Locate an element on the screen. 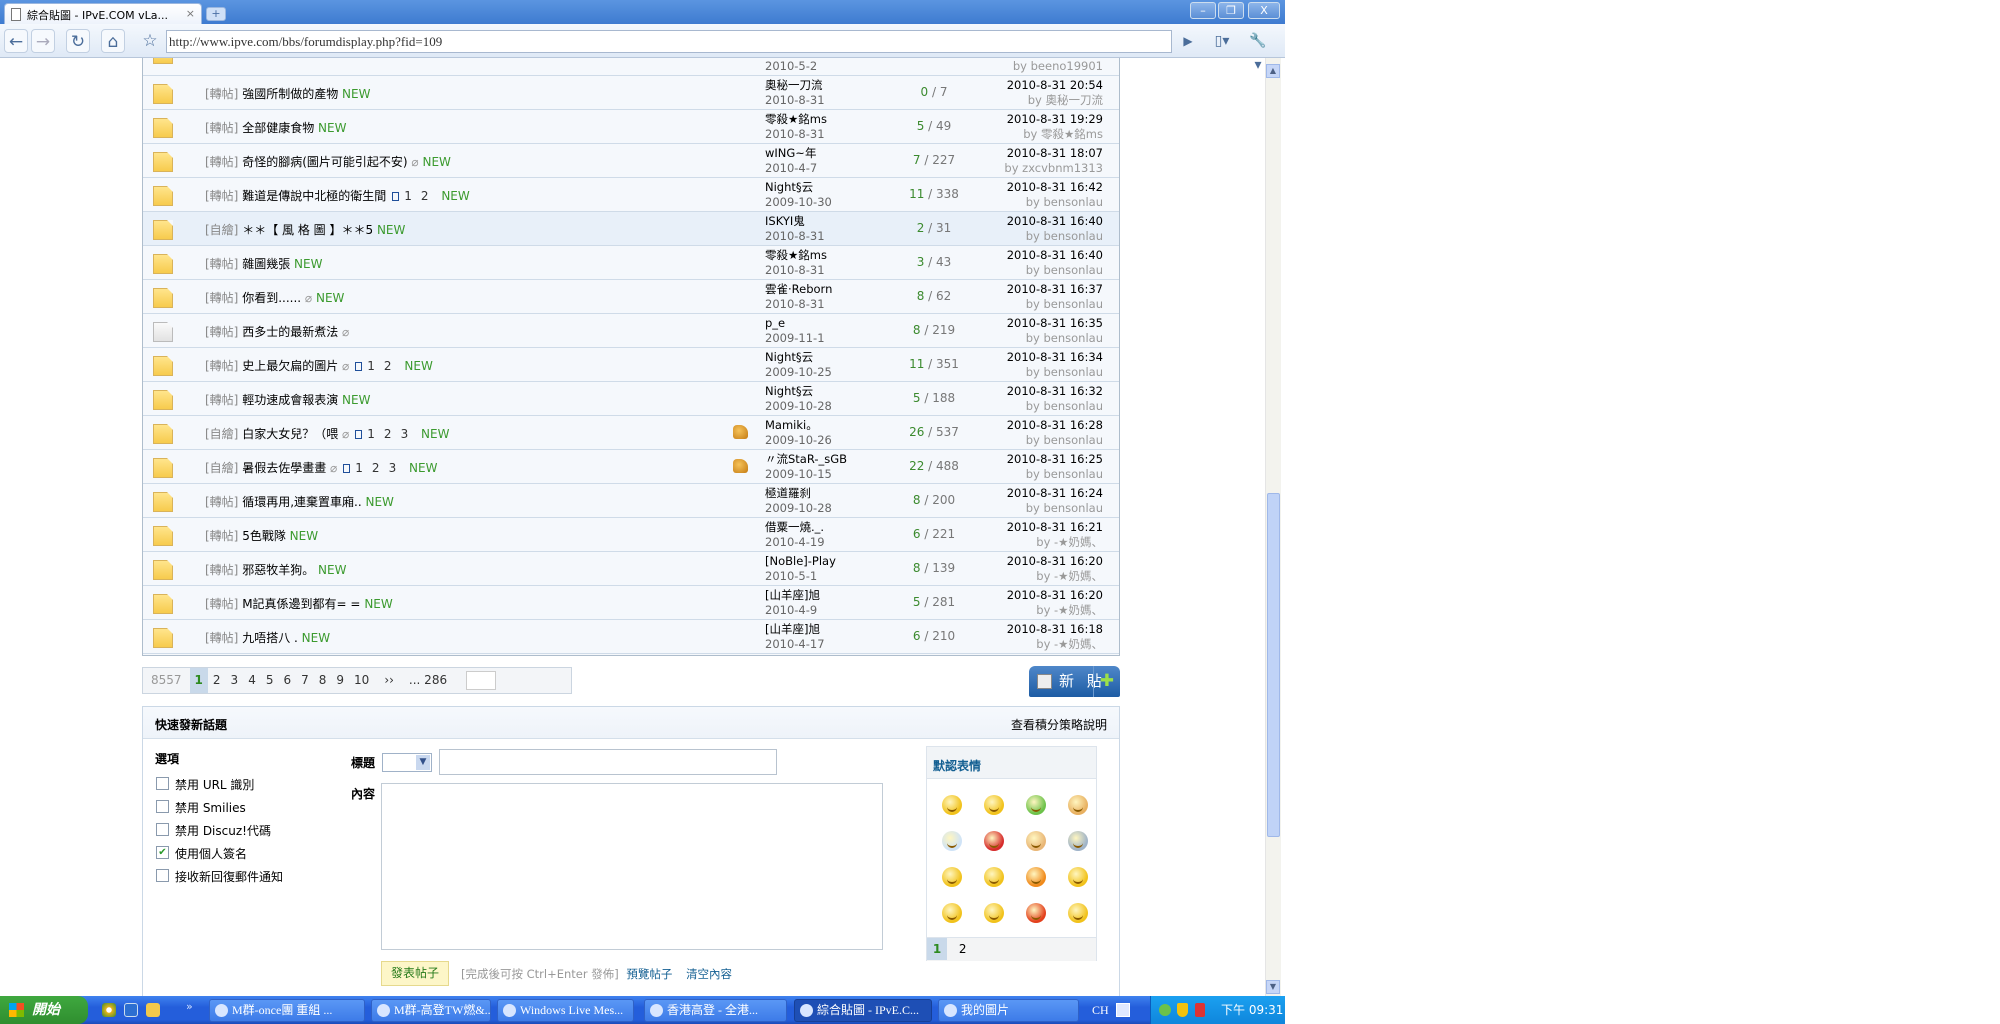 The image size is (2000, 1024). option-label: 禁用 URL 識別 is located at coordinates (214, 784).